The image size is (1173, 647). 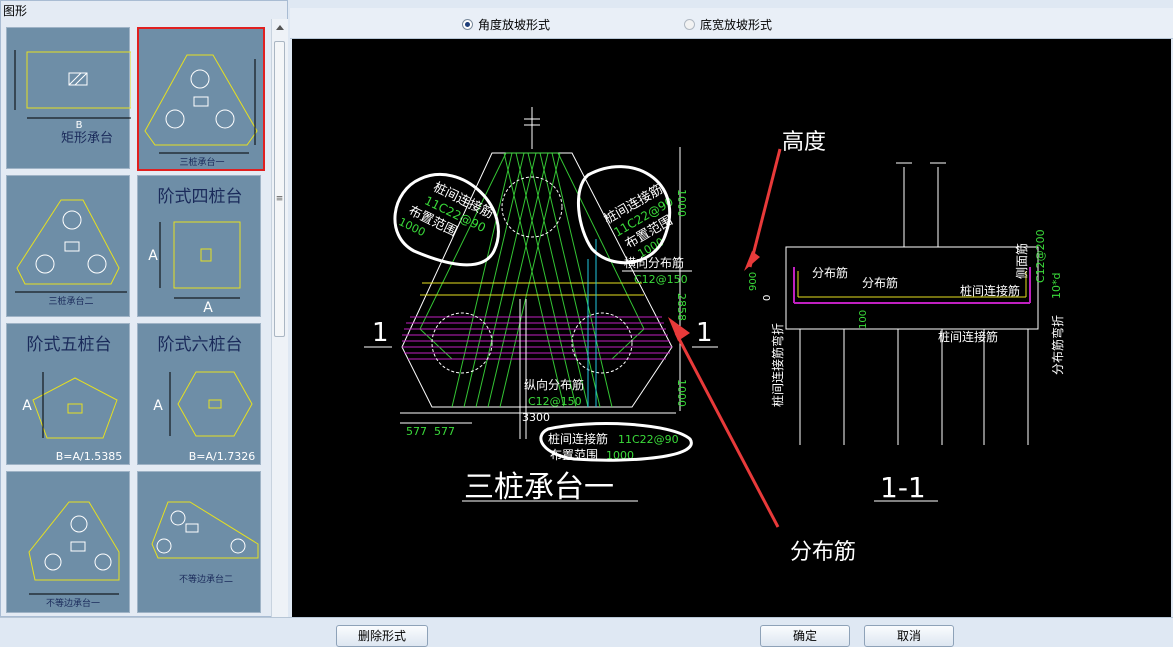 What do you see at coordinates (68, 98) in the screenshot?
I see `thumb-rect-cap: B 矩形承台` at bounding box center [68, 98].